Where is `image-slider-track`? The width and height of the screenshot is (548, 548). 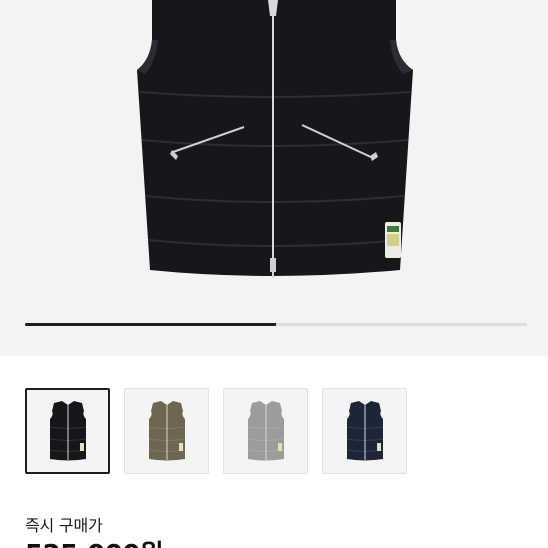 image-slider-track is located at coordinates (276, 324).